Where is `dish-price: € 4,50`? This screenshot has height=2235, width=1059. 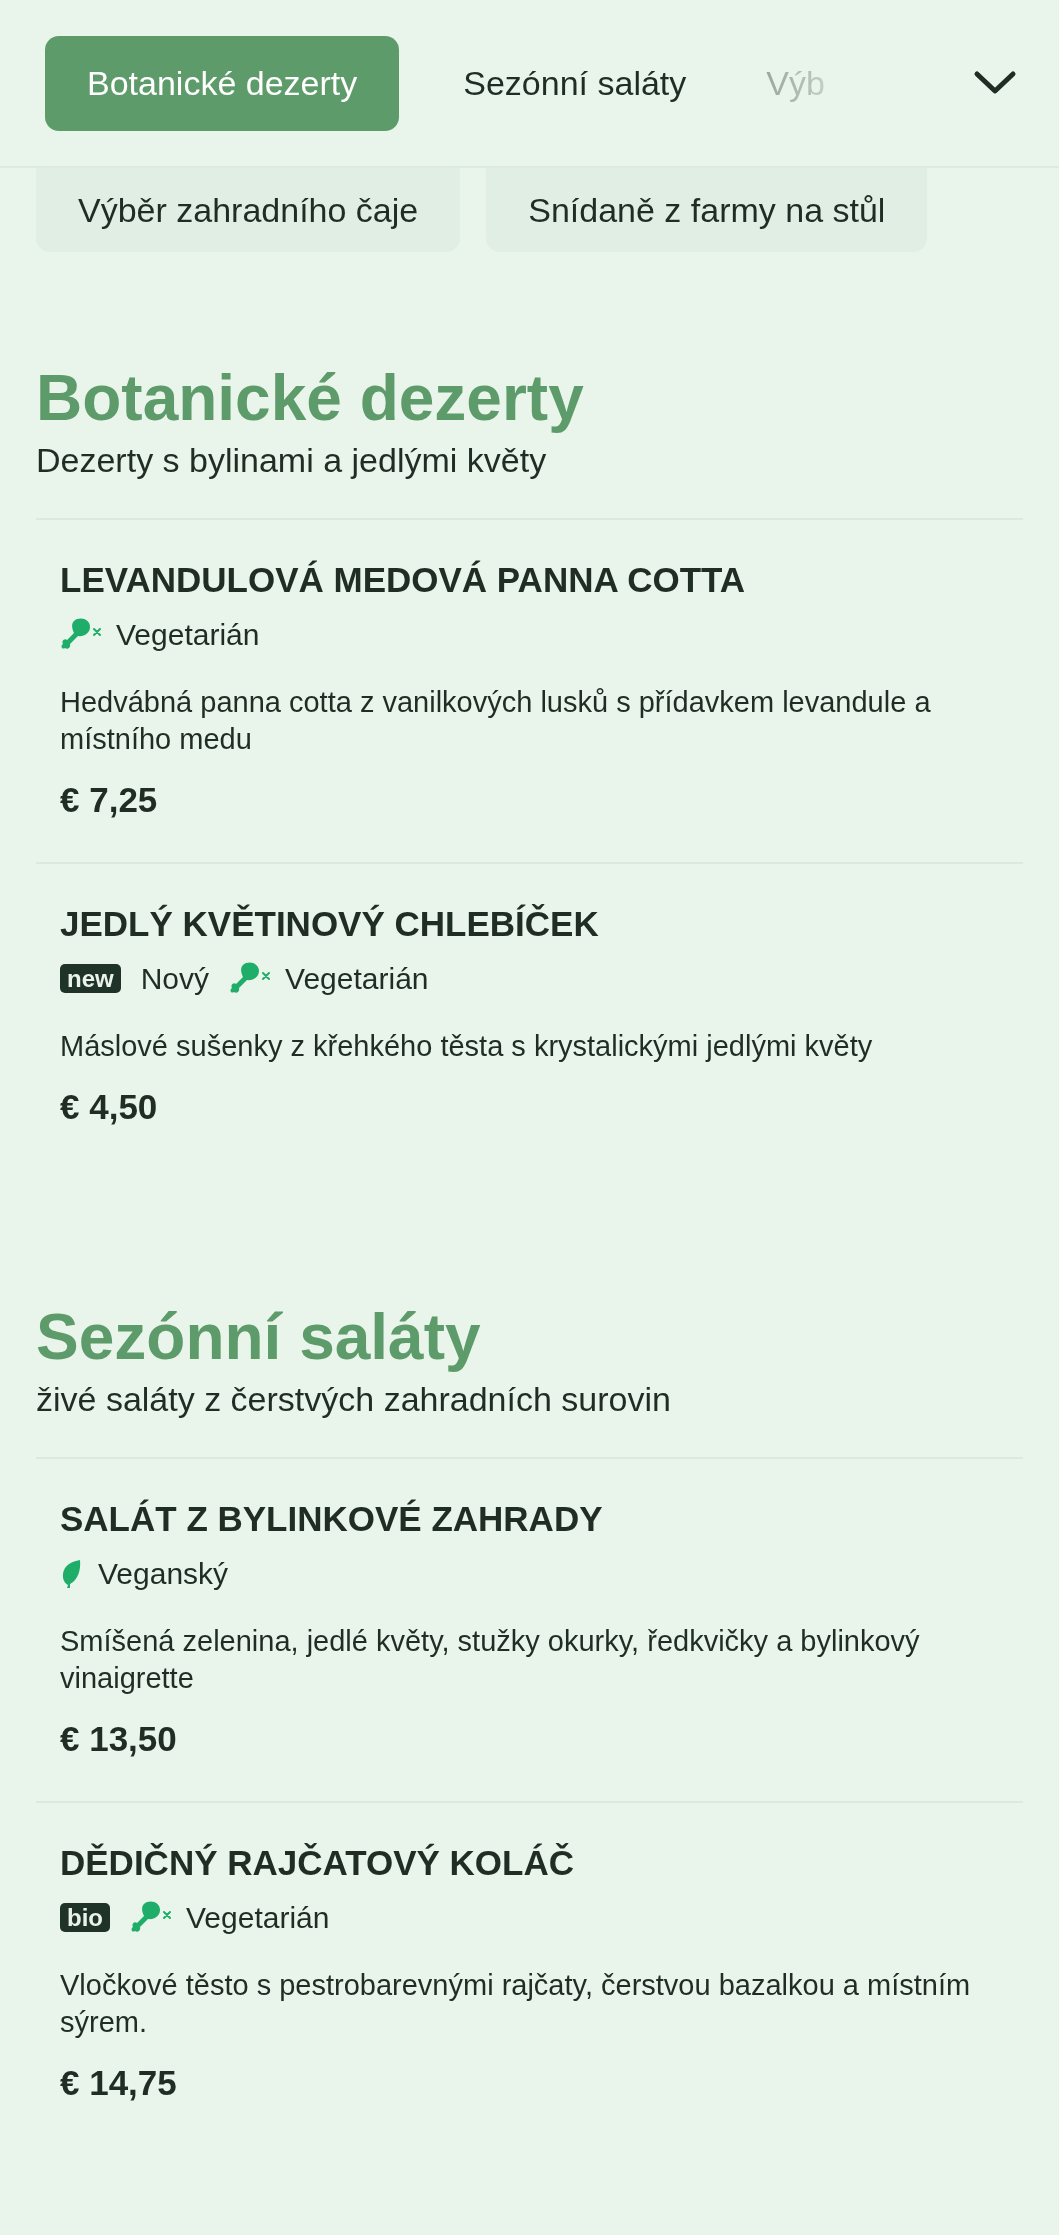
dish-price: € 4,50 is located at coordinates (109, 1107).